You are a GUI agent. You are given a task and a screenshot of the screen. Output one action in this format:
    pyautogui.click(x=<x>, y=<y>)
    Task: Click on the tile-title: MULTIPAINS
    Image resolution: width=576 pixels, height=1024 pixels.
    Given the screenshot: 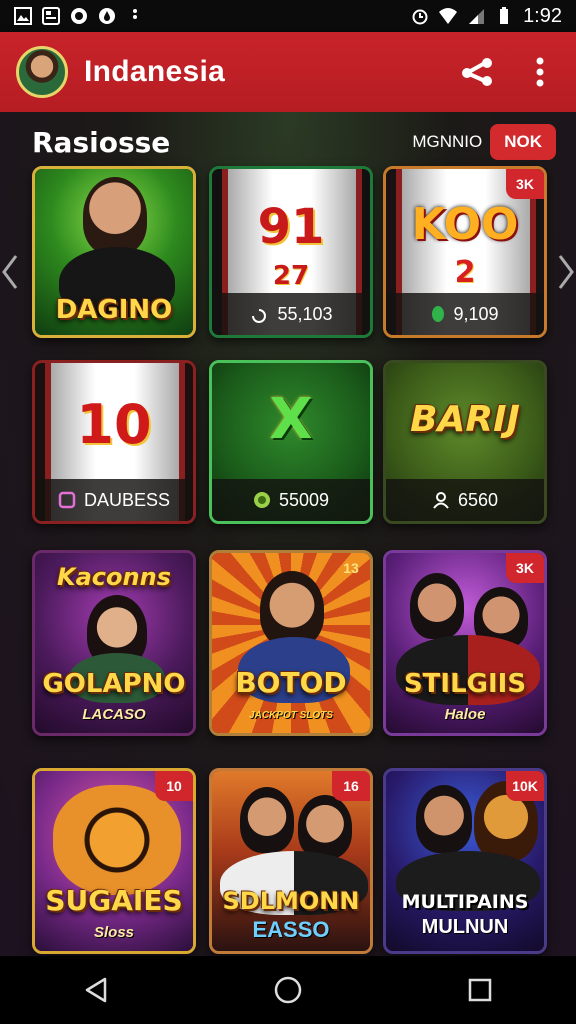 What is the action you would take?
    pyautogui.click(x=465, y=902)
    